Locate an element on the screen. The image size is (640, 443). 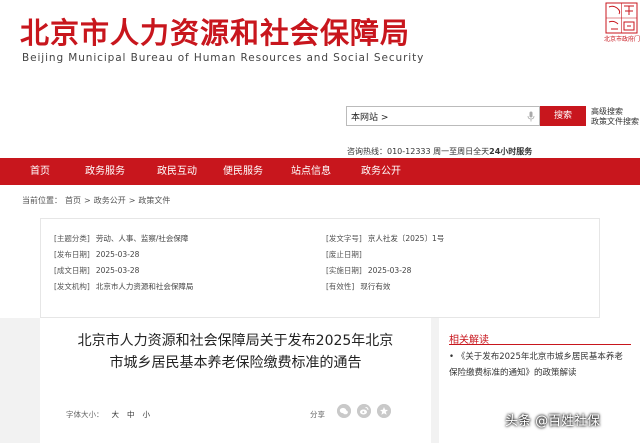
weibo-icon is located at coordinates (364, 411).